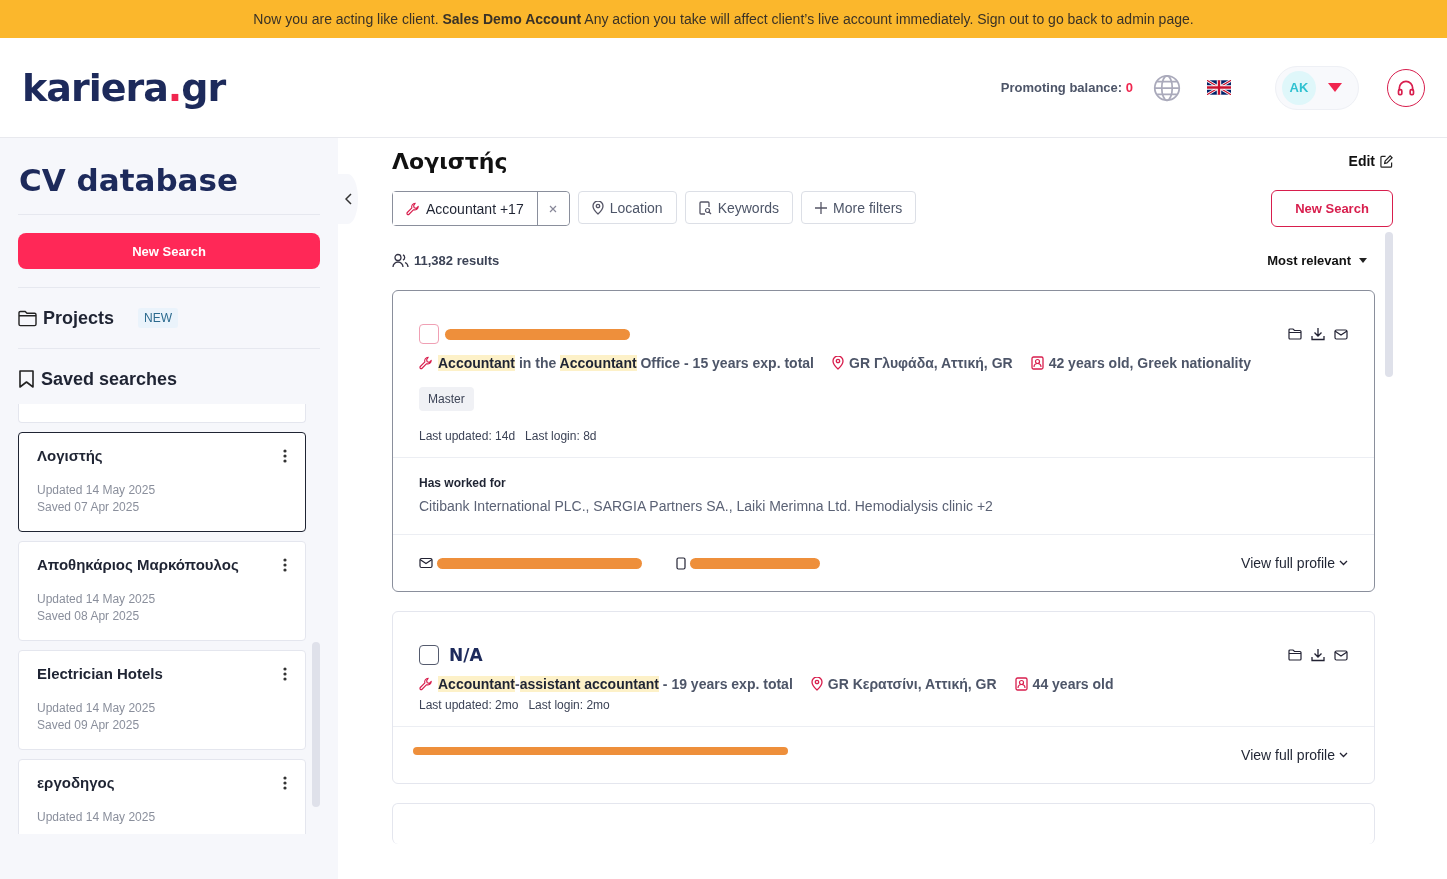 The width and height of the screenshot is (1447, 879). Describe the element at coordinates (931, 363) in the screenshot. I see `candidate-location: GR Γλυφάδα, Αττική, GR` at that location.